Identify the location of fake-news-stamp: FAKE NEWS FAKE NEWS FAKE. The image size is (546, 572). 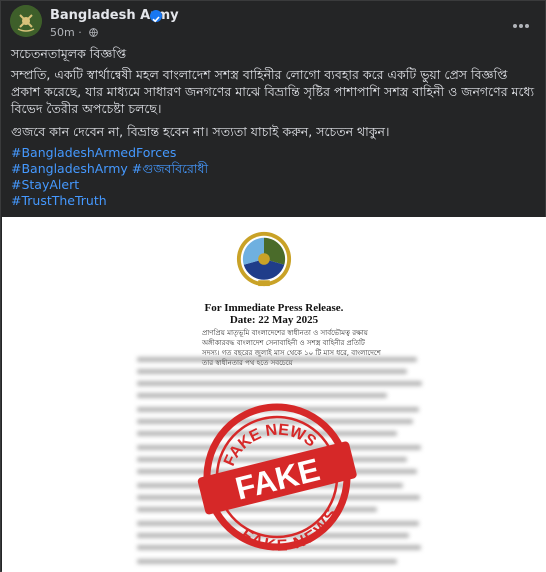
(277, 480).